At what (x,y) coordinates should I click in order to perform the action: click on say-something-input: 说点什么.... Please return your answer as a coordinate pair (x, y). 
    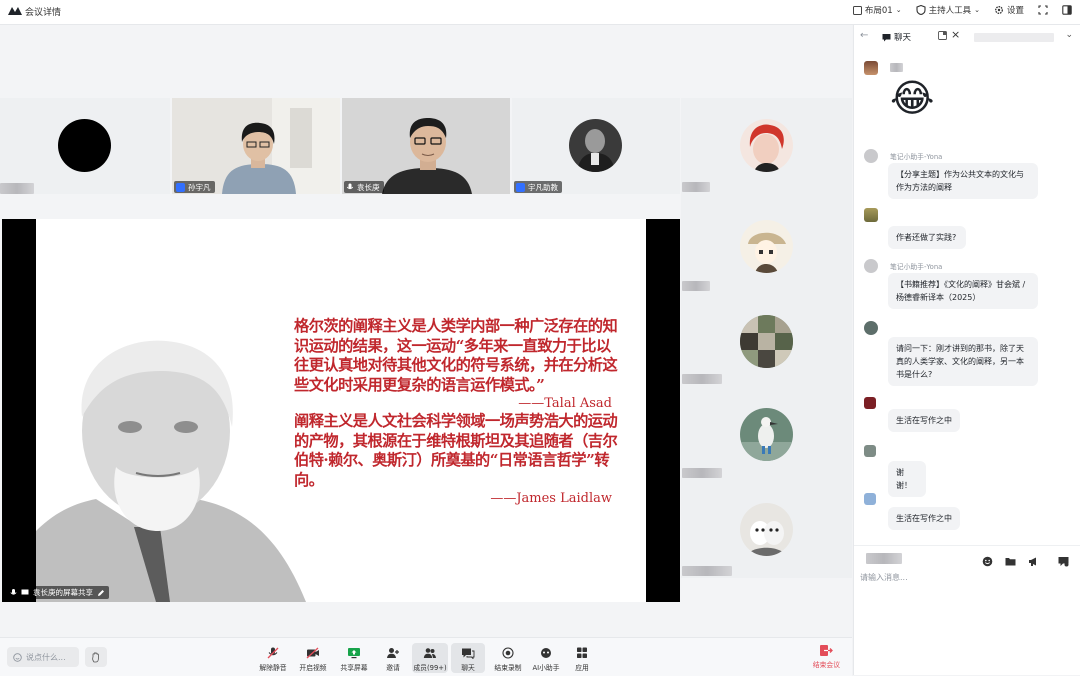
    Looking at the image, I should click on (43, 657).